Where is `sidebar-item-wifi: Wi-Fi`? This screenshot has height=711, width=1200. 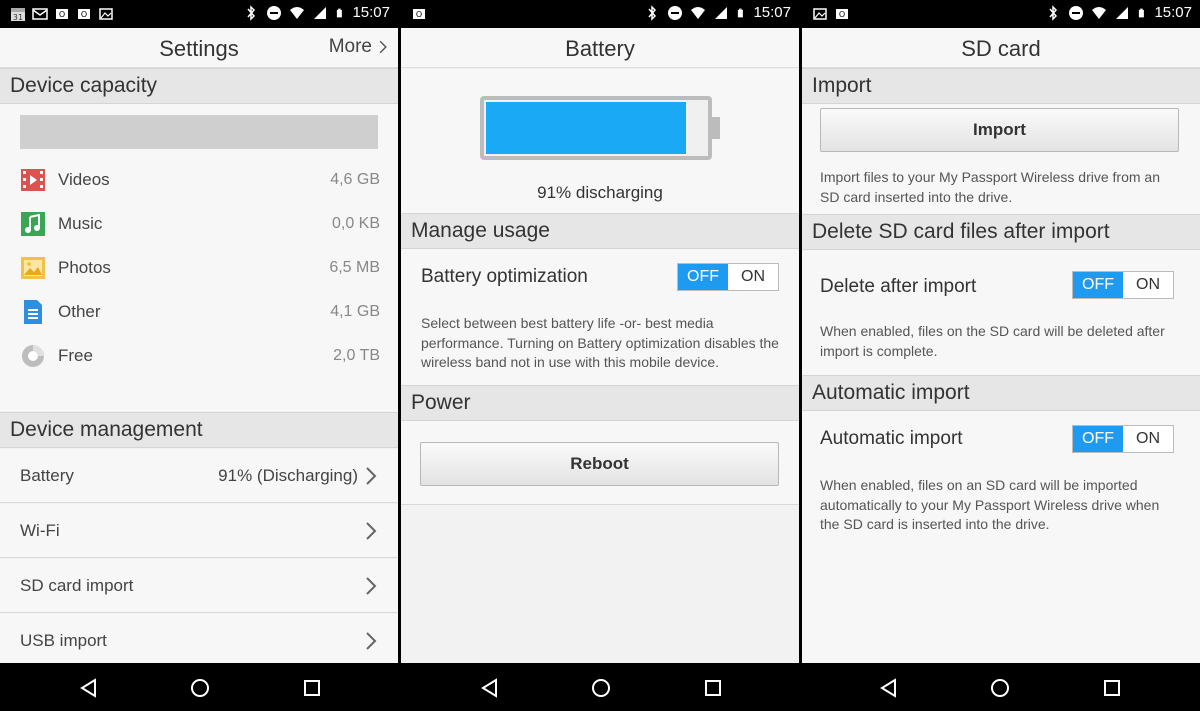 sidebar-item-wifi: Wi-Fi is located at coordinates (199, 531).